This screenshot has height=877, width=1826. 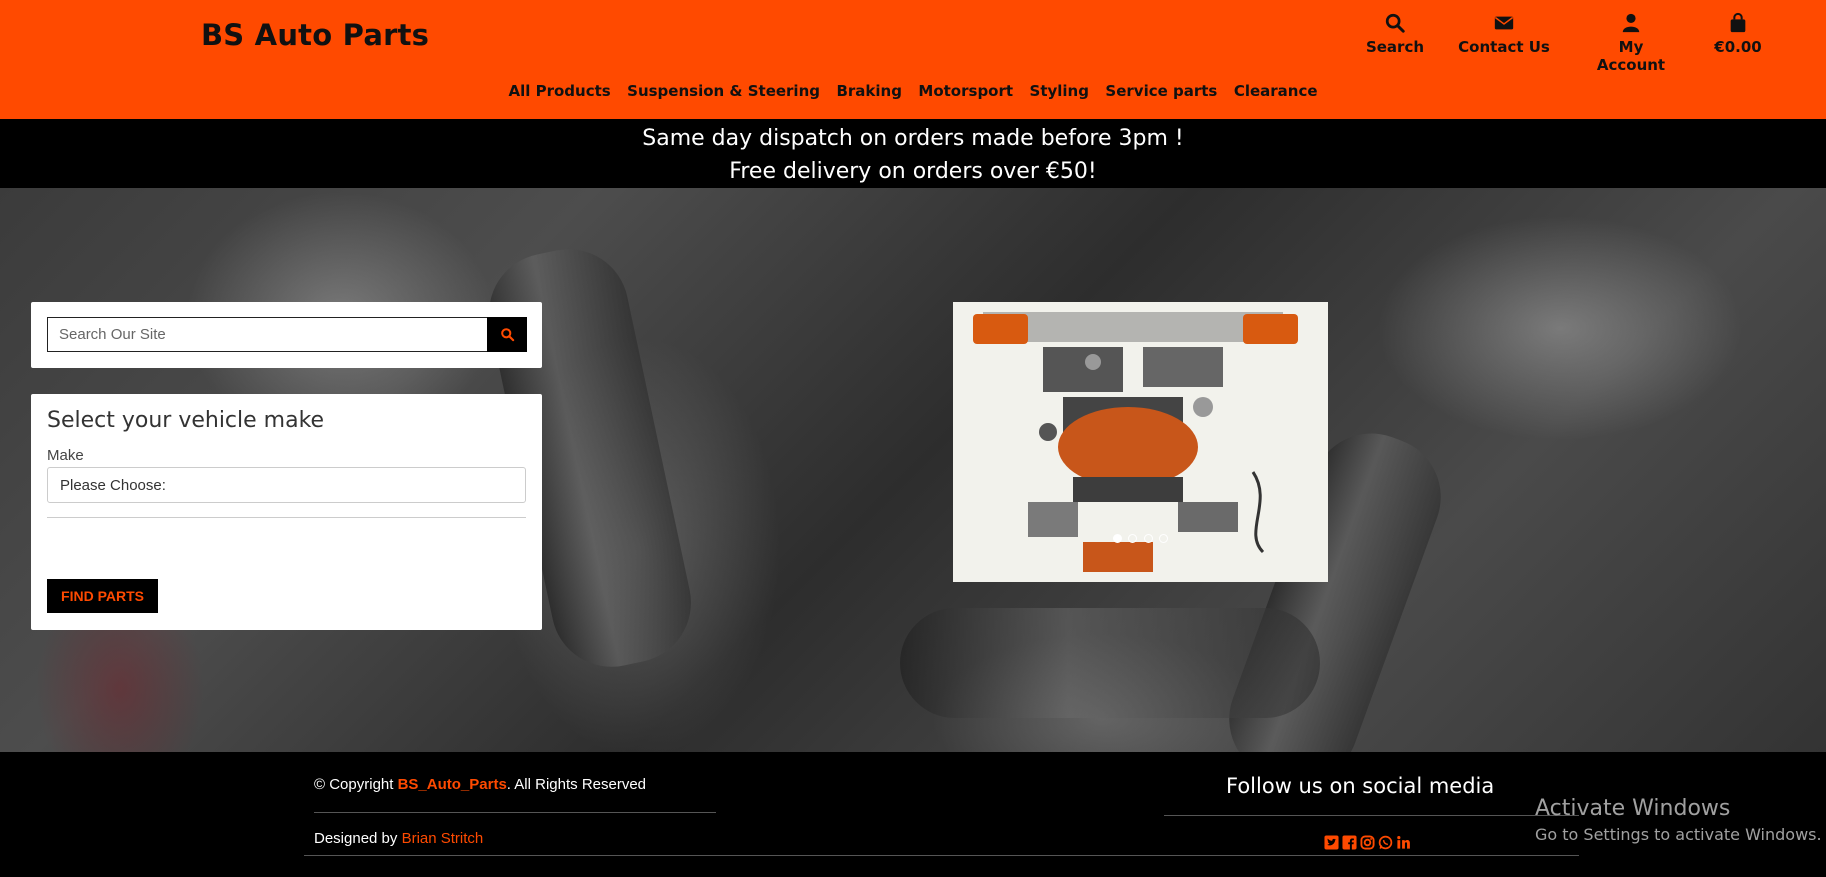 What do you see at coordinates (1140, 442) in the screenshot?
I see `product-image-carousel` at bounding box center [1140, 442].